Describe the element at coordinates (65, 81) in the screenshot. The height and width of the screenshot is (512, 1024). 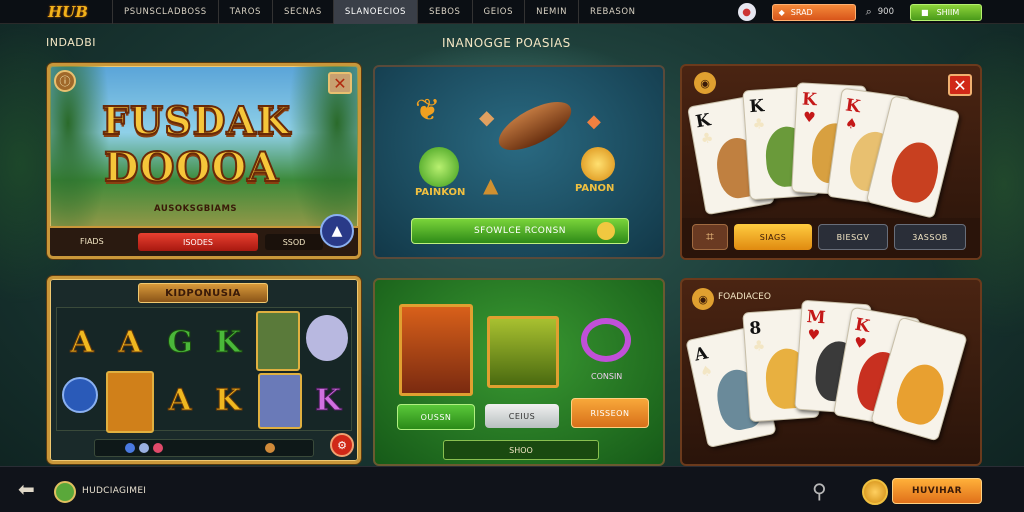
I see `info-icon: ⓘ` at that location.